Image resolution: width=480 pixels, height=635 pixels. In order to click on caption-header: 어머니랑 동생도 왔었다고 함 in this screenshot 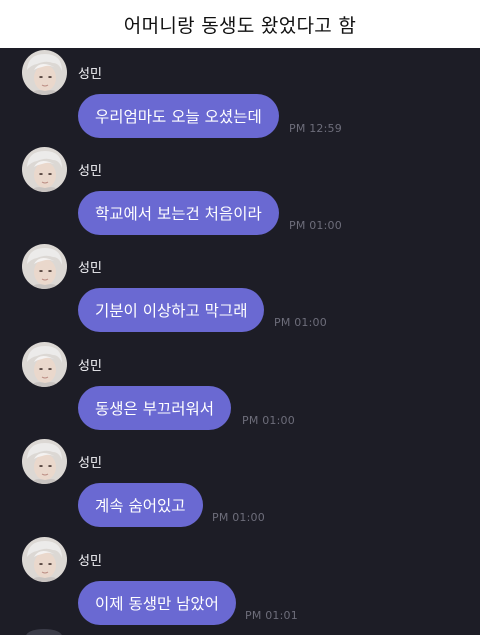, I will do `click(240, 24)`.